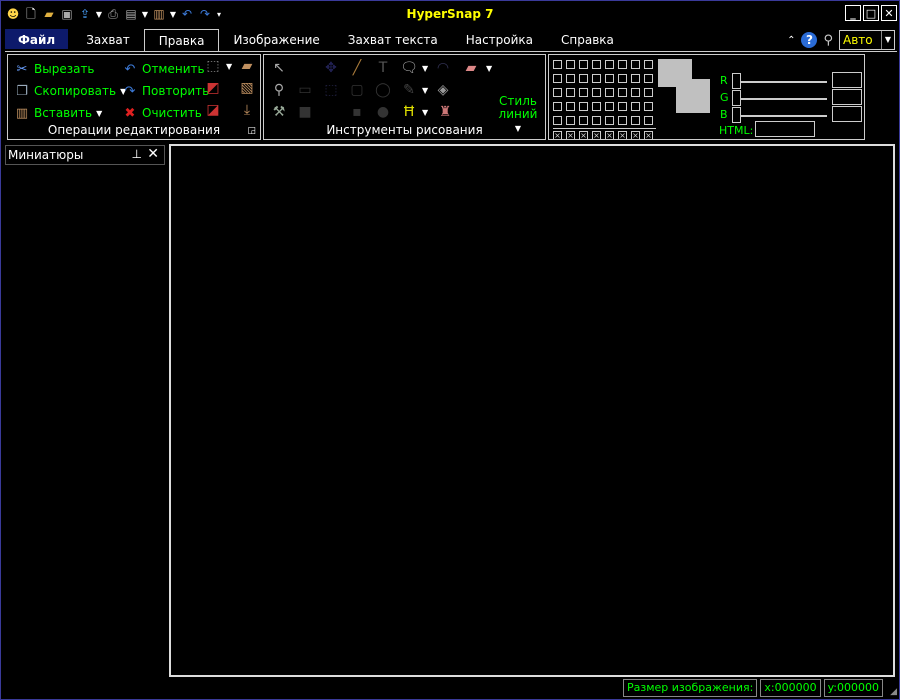 Image resolution: width=900 pixels, height=700 pixels. Describe the element at coordinates (425, 68) in the screenshot. I see `callout-dropdown-icon: ▼` at that location.